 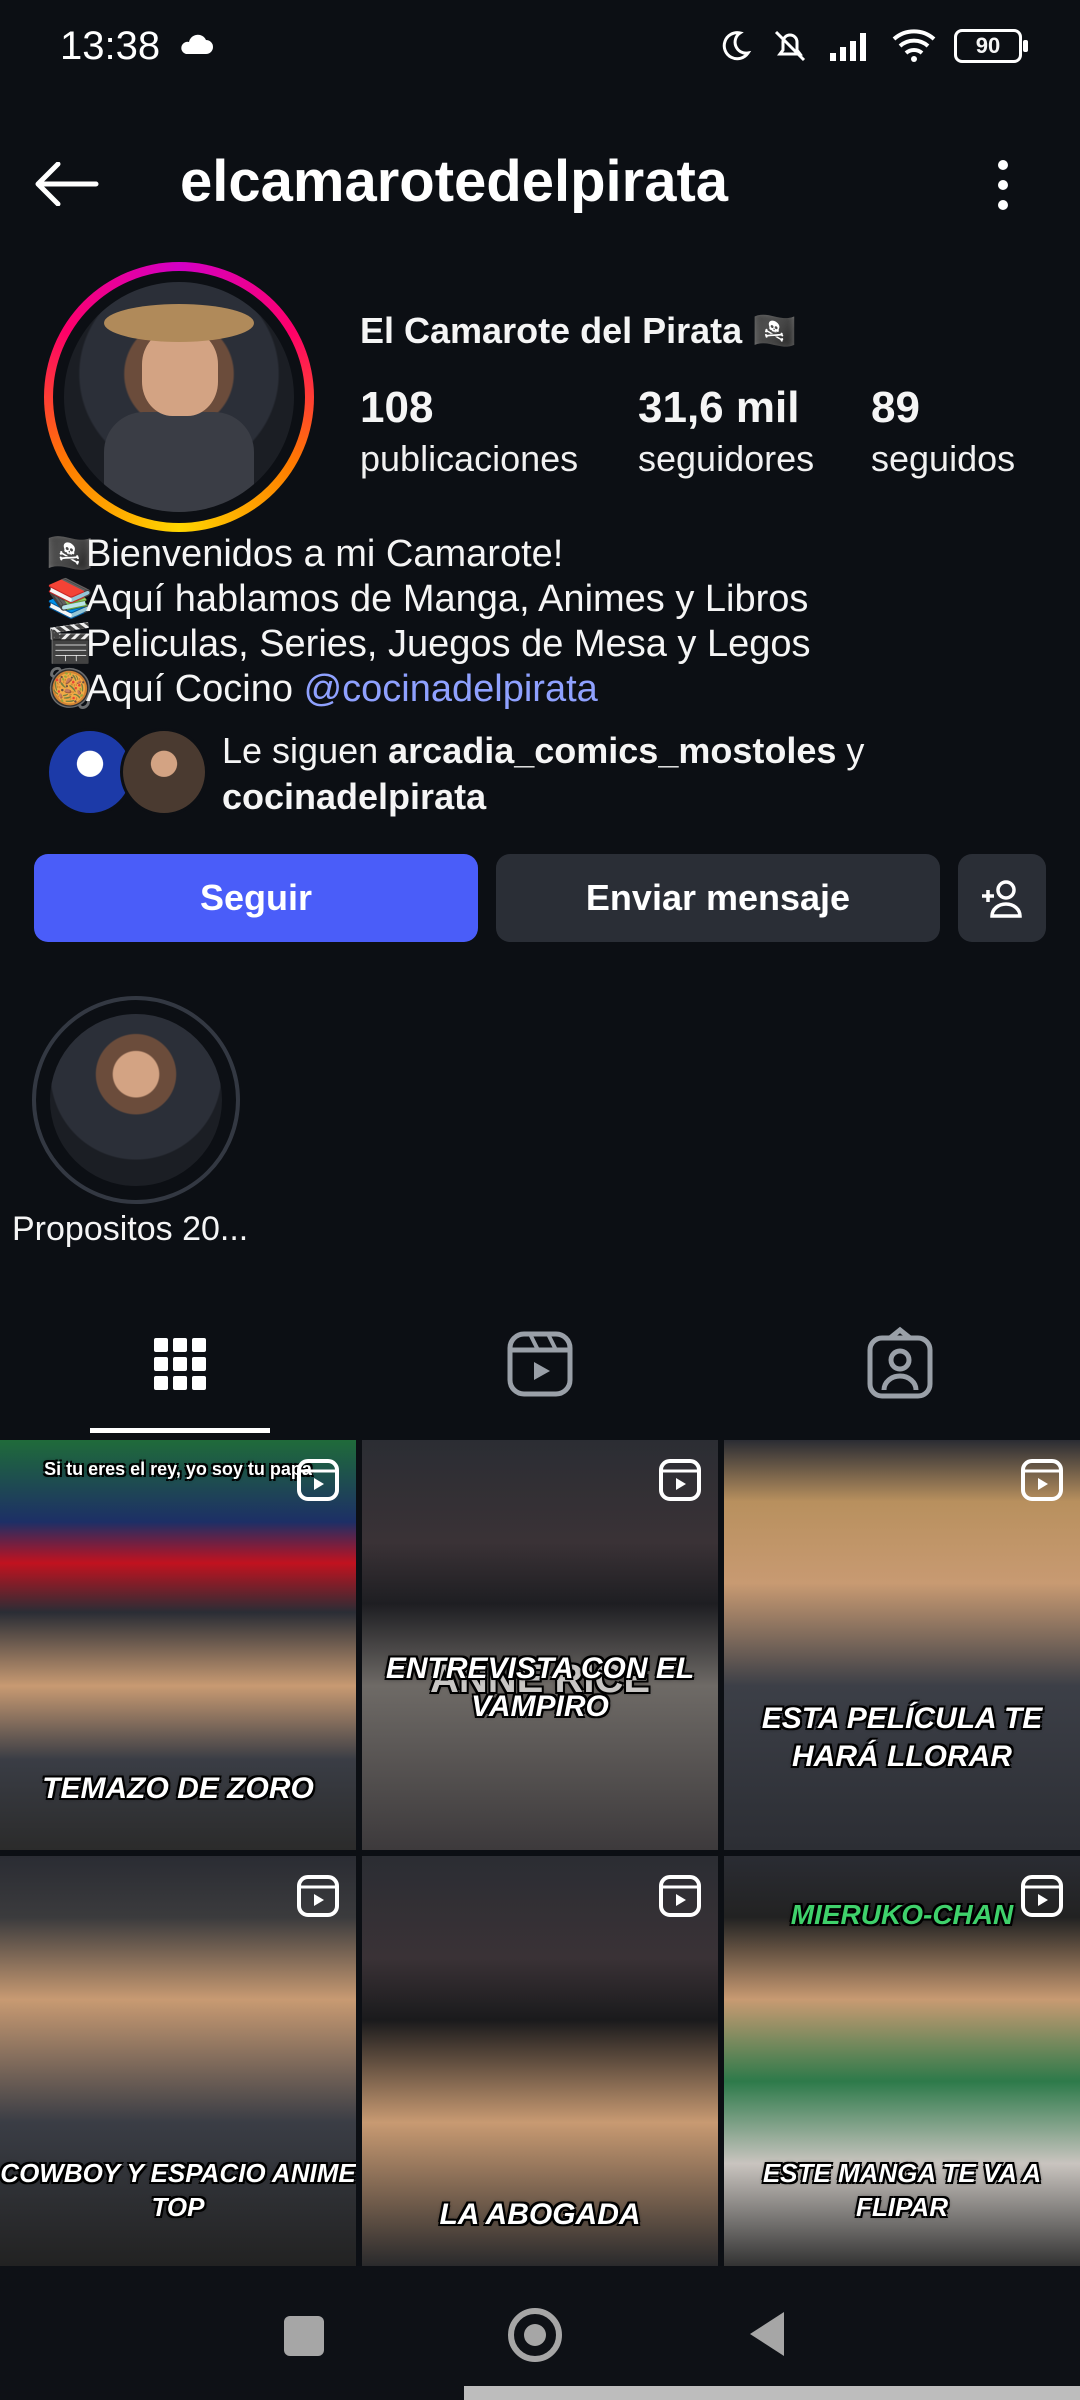 What do you see at coordinates (469, 458) in the screenshot?
I see `stat-posts-label: publicaciones` at bounding box center [469, 458].